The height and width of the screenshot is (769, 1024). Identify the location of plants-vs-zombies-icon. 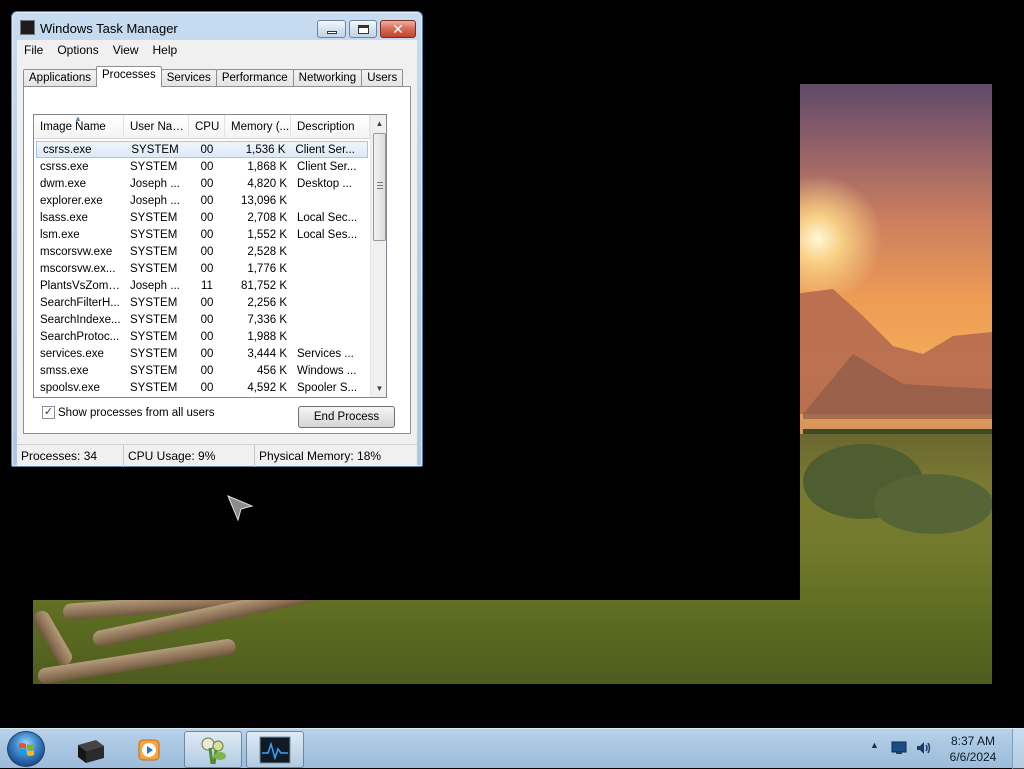
(213, 750).